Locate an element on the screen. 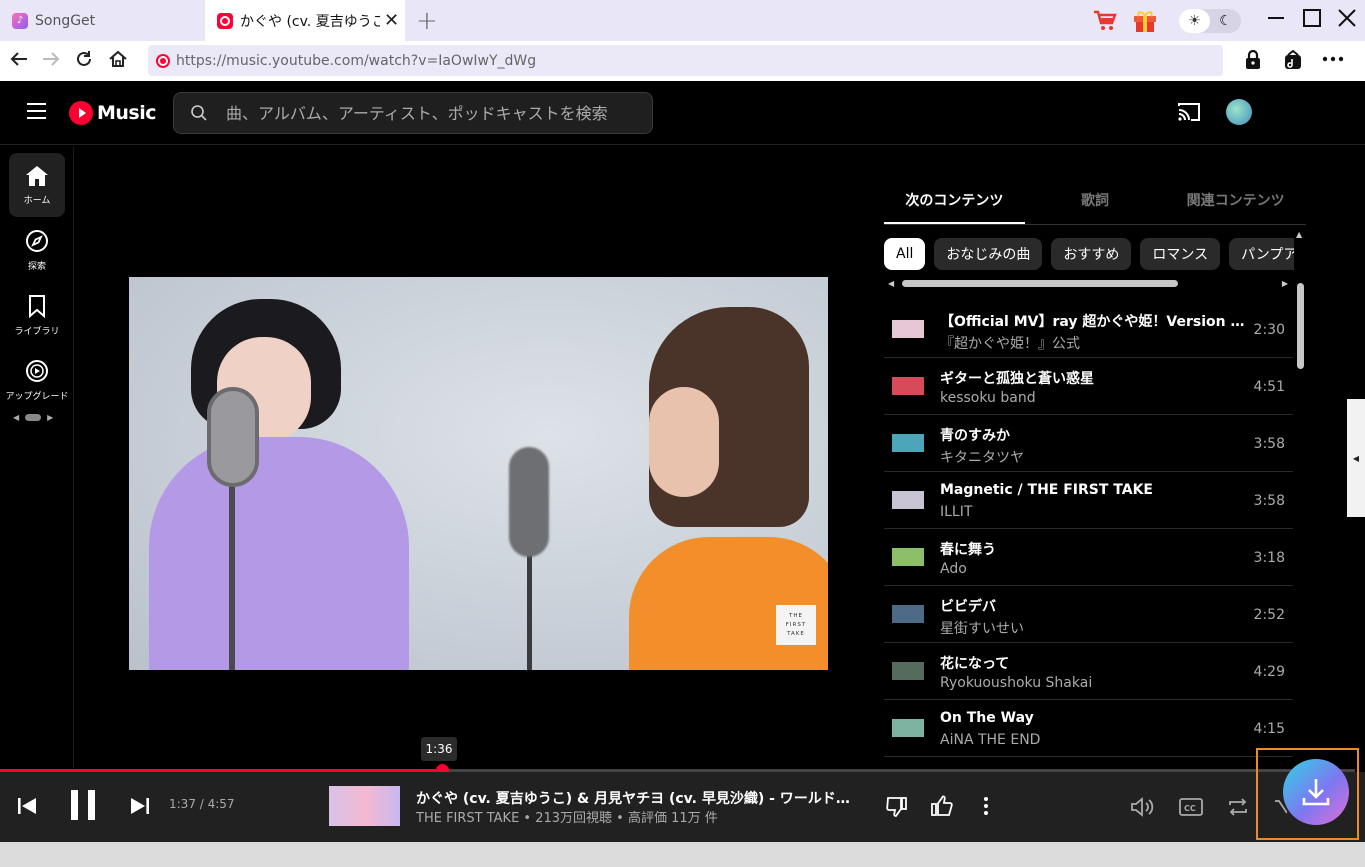  queue-item: On The Way AiNA THE END 4:15 is located at coordinates (1088, 728).